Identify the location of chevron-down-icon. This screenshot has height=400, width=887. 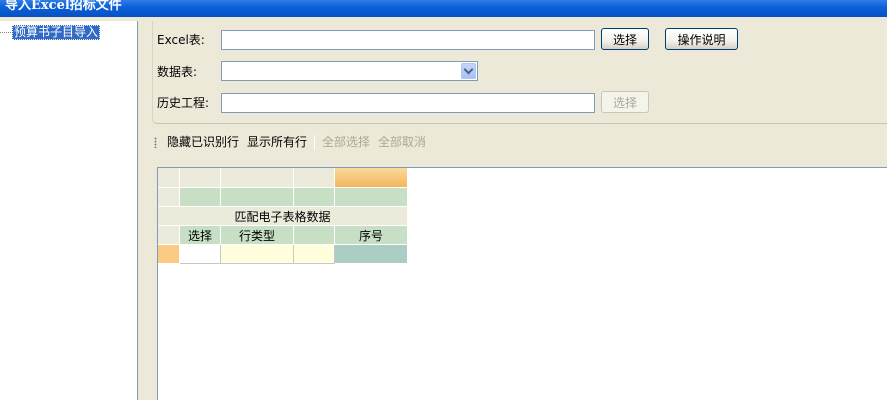
(468, 71).